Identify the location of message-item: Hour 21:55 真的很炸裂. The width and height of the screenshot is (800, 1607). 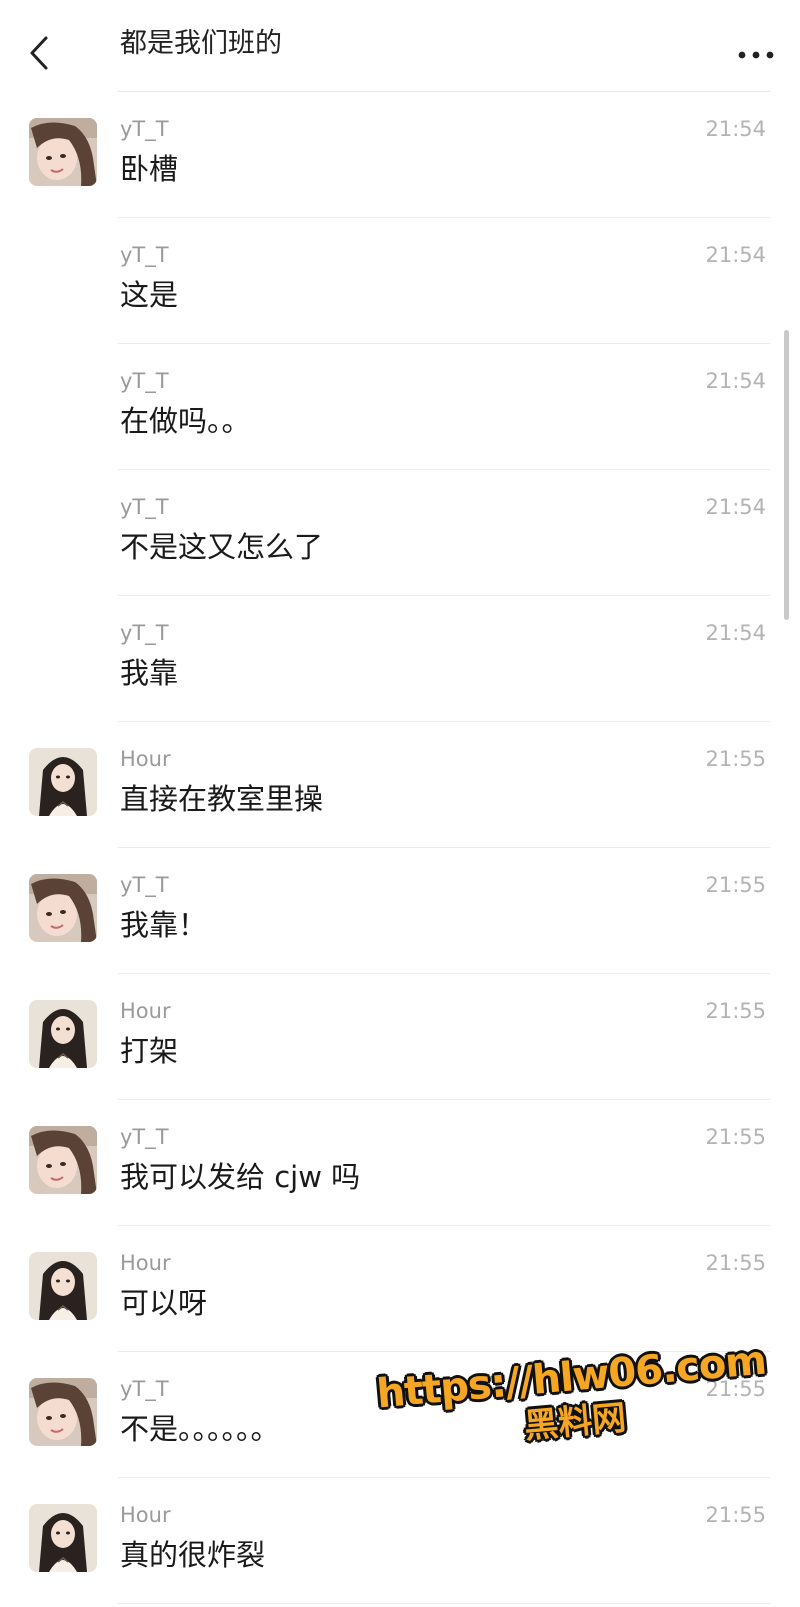
(400, 1541).